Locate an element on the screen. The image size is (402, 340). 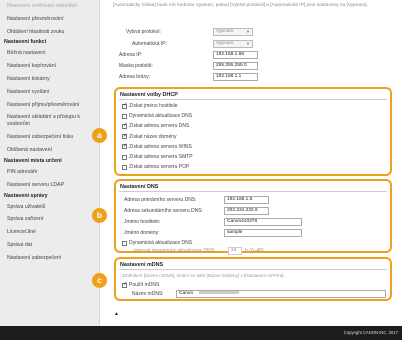
dhcp-option-checkbox: Získat název domény is located at coordinates (149, 136).